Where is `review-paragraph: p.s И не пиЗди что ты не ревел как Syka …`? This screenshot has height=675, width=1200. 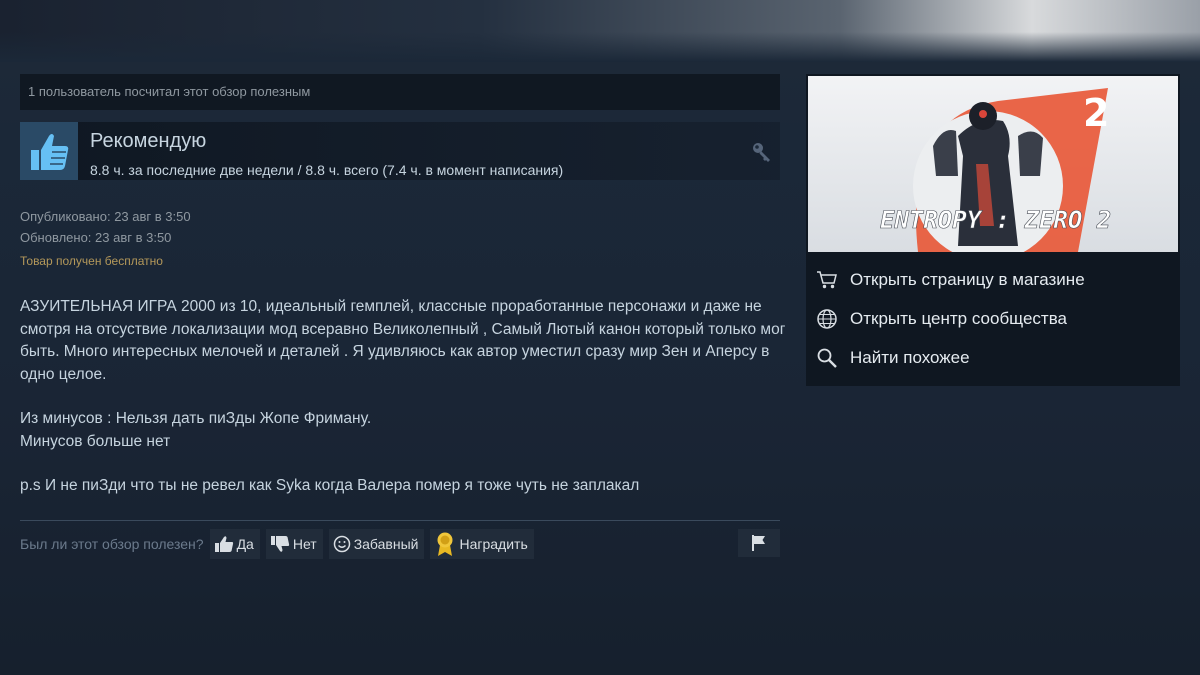
review-paragraph: p.s И не пиЗди что ты не ревел как Syka … is located at coordinates (330, 485).